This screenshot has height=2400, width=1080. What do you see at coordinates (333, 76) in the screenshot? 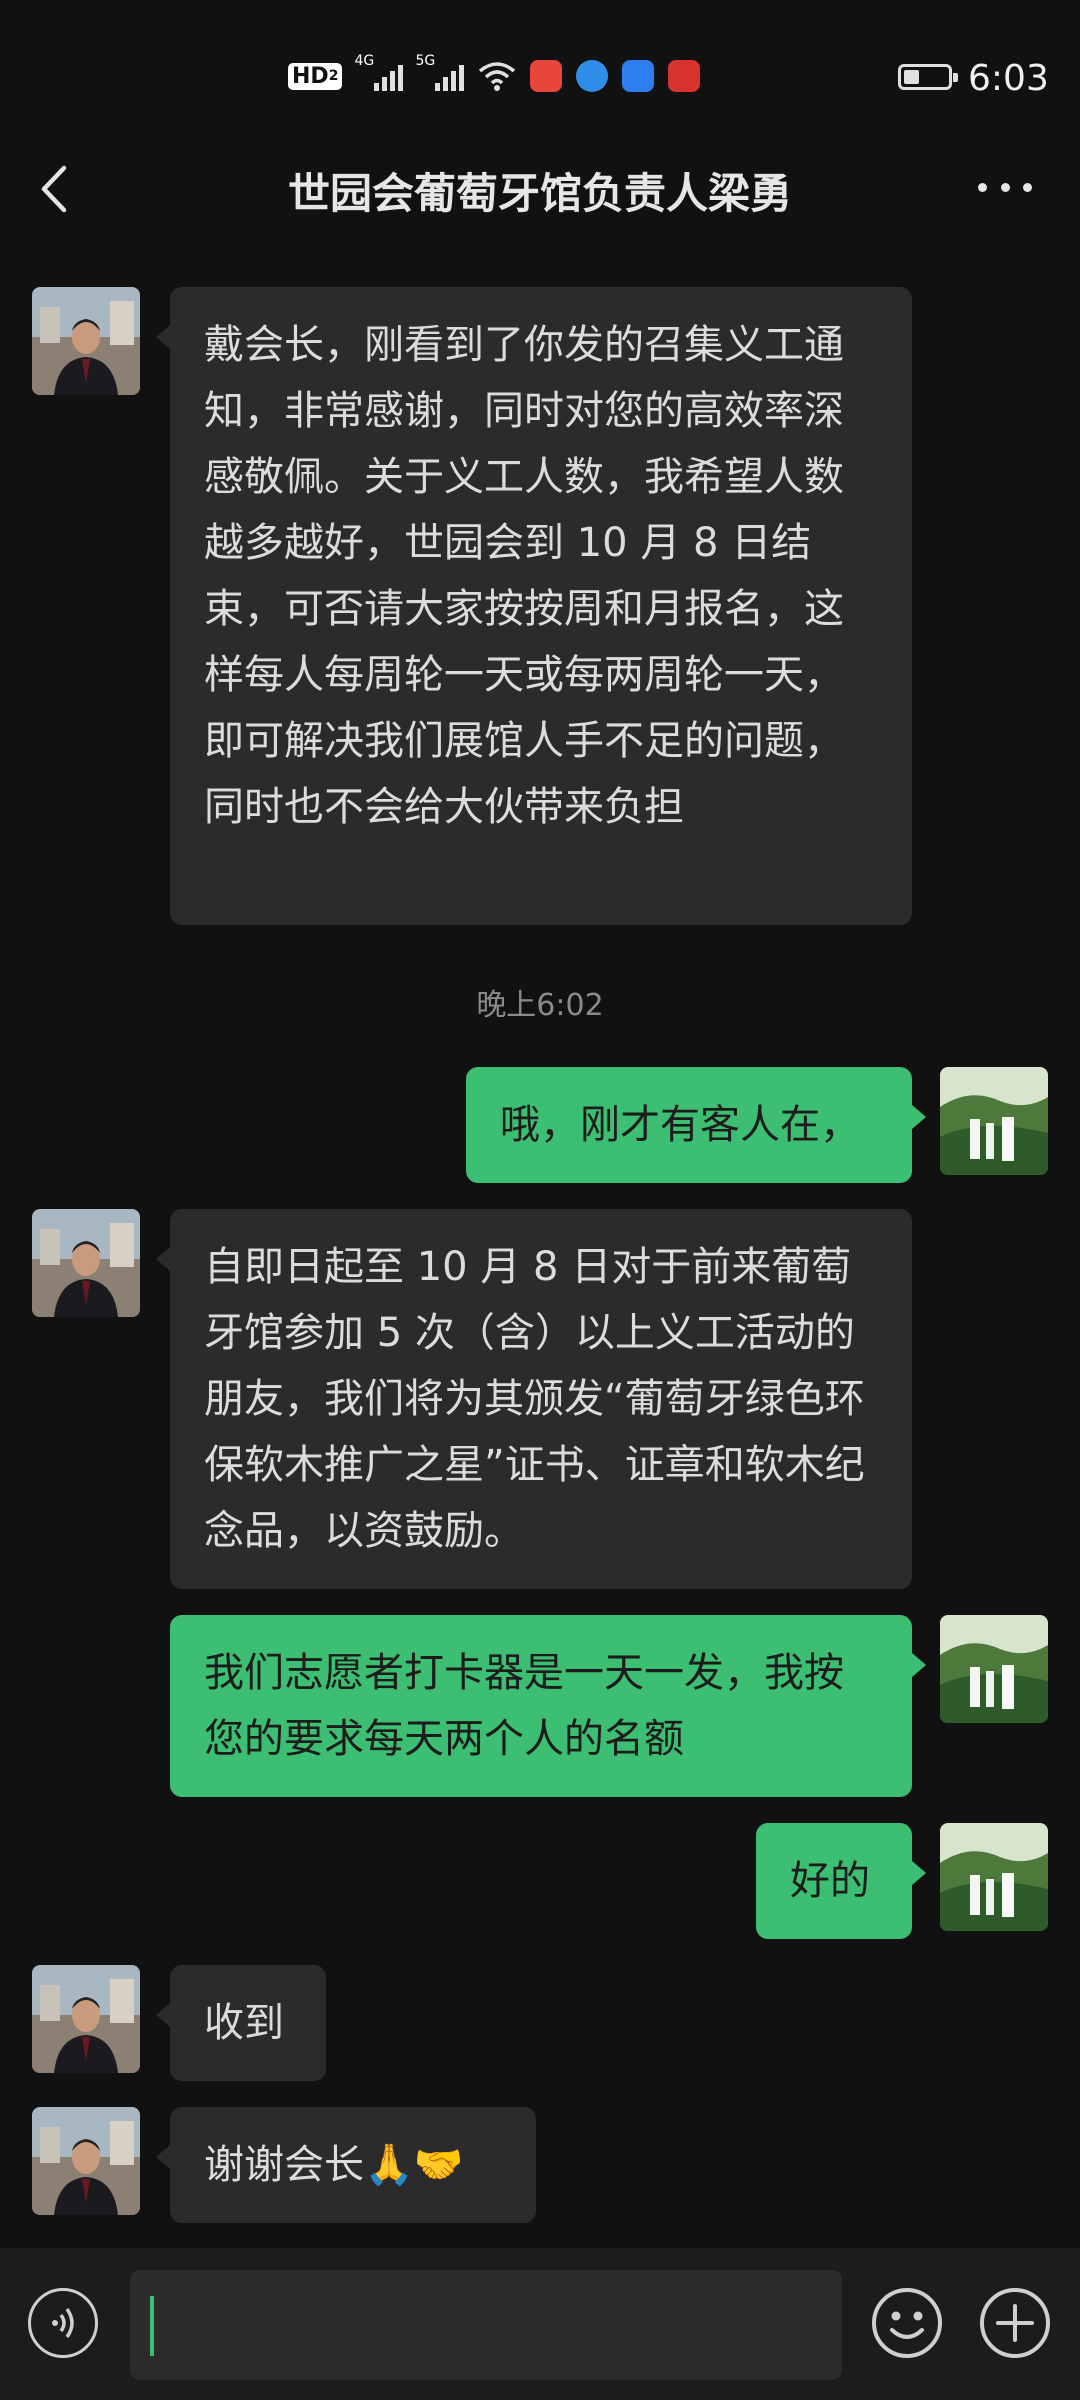
I see `hd-sub: 2` at bounding box center [333, 76].